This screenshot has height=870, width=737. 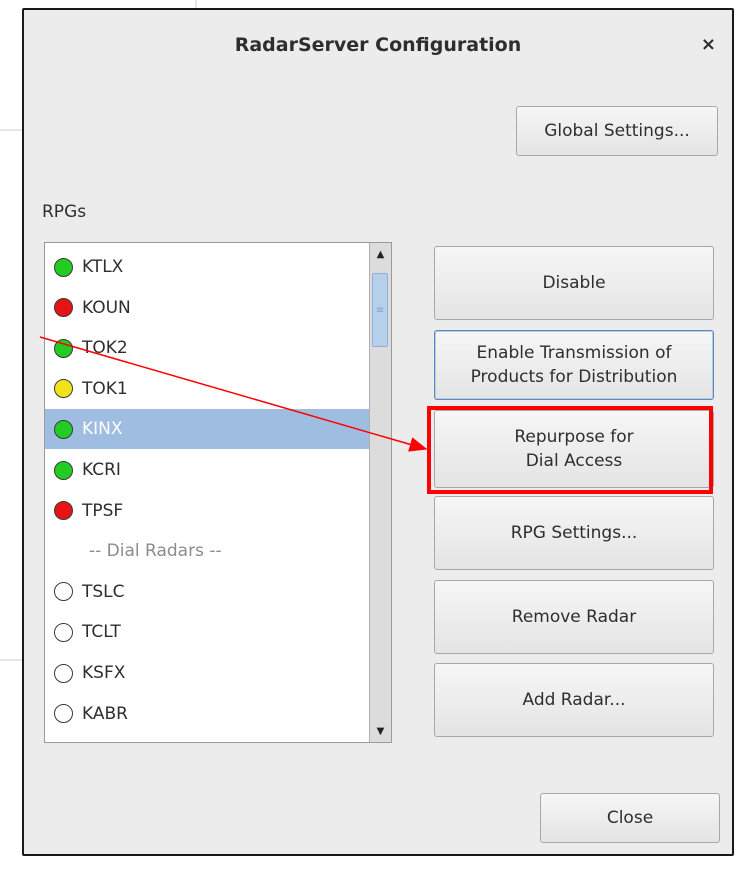 What do you see at coordinates (574, 377) in the screenshot?
I see `enable-transmission-line2: Products for Distribution` at bounding box center [574, 377].